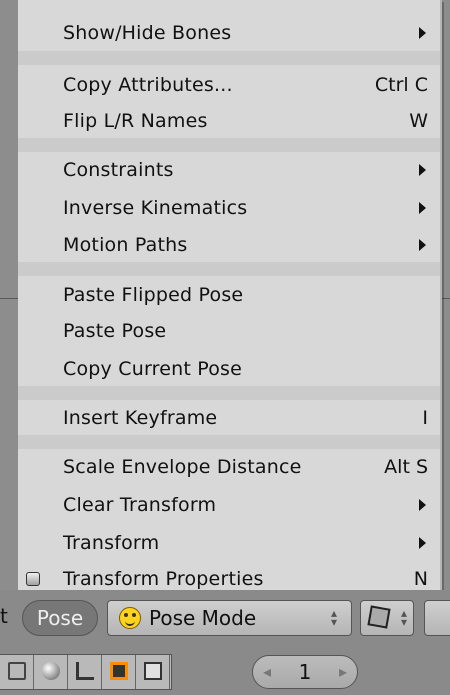  I want to click on mode-select: Pose Mode ▴ ▾, so click(229, 618).